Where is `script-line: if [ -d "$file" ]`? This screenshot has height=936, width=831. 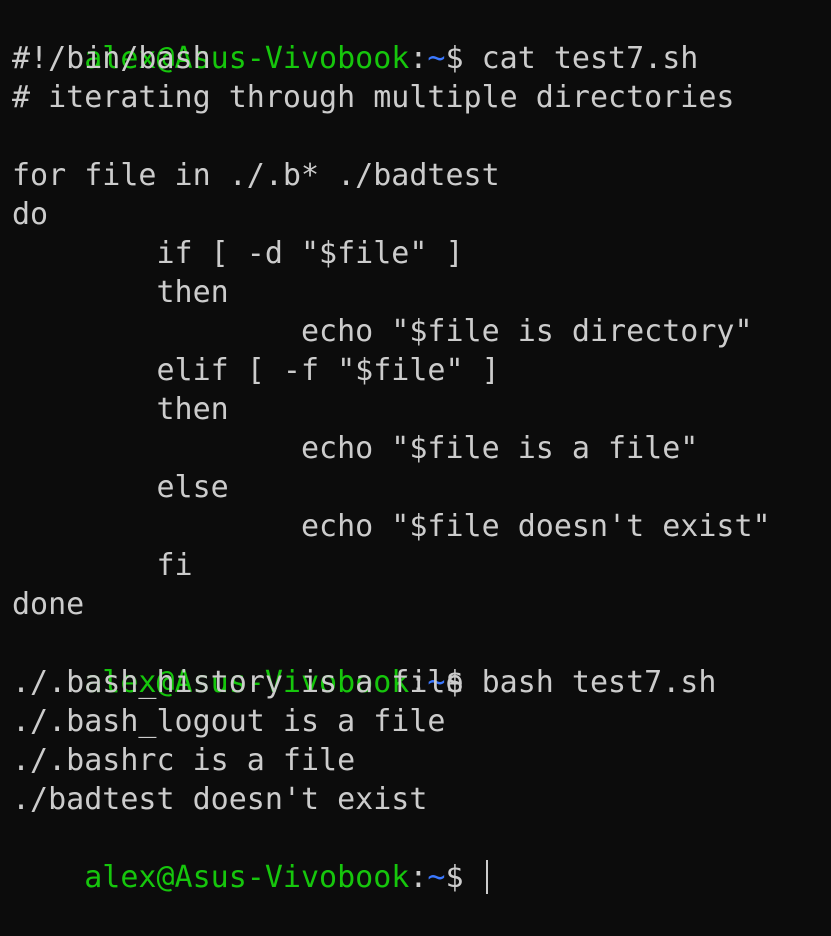 script-line: if [ -d "$file" ] is located at coordinates (238, 253).